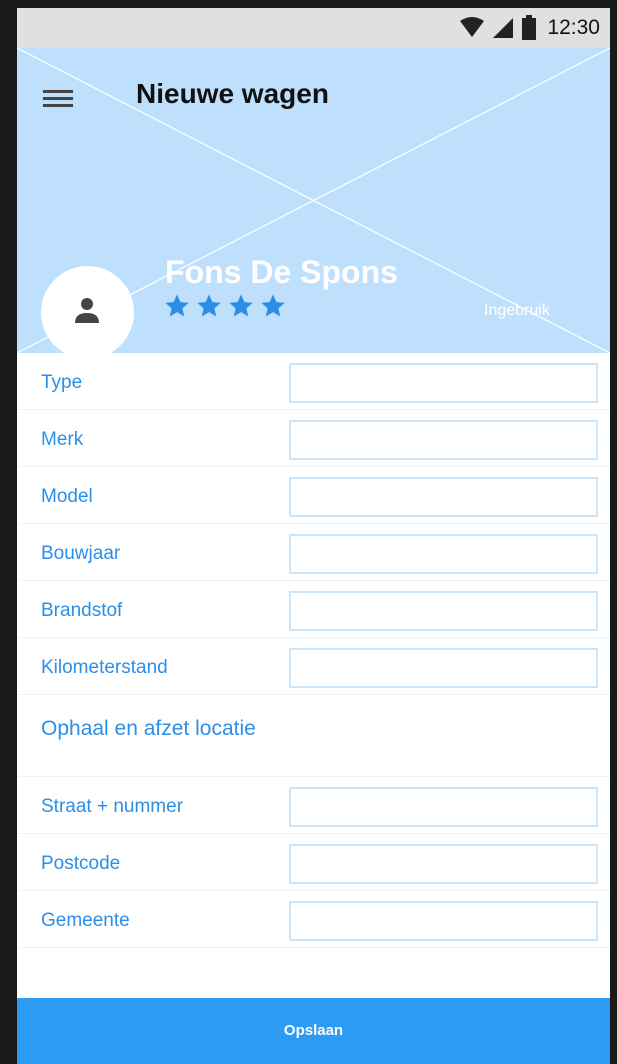  I want to click on rating-stars, so click(225, 306).